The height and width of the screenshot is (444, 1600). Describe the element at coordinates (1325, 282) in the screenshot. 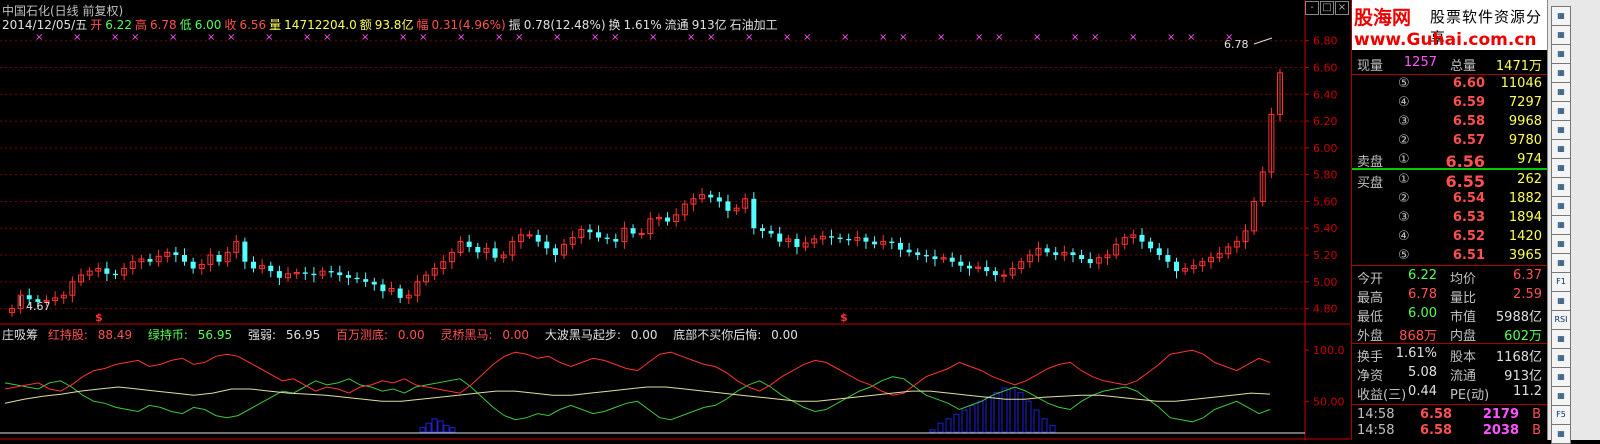

I see `price-tick-label: 5.00` at that location.